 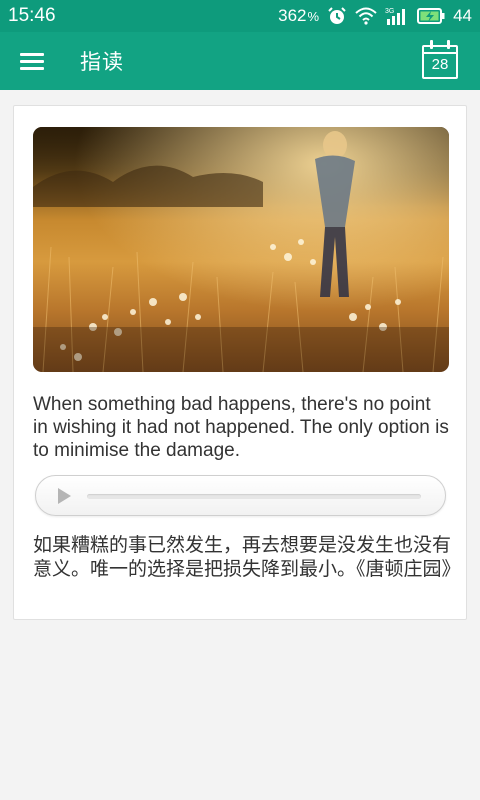 I want to click on play-icon, so click(x=64, y=496).